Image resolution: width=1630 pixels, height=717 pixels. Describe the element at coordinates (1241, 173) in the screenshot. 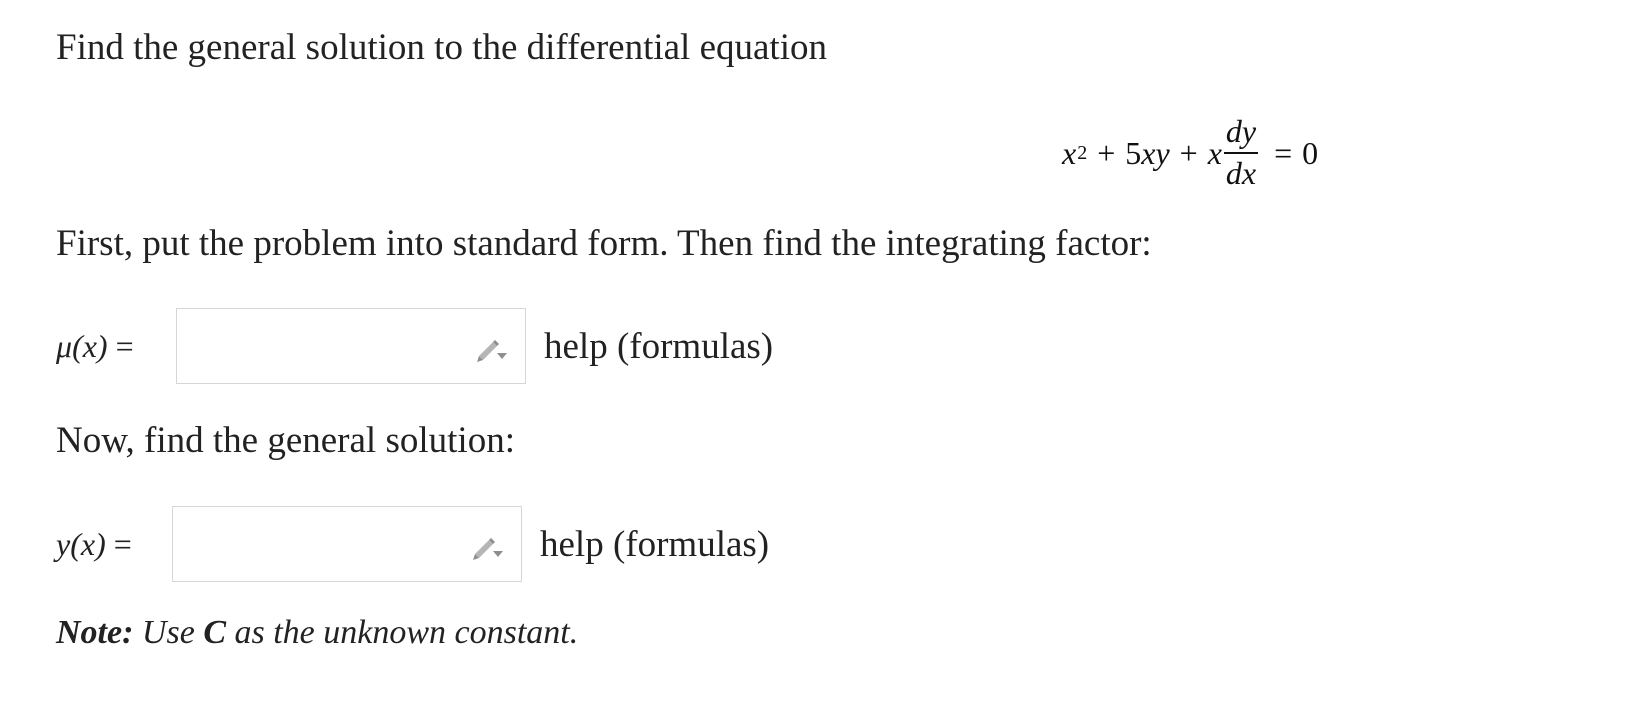

I see `fraction-denominator: dx` at that location.